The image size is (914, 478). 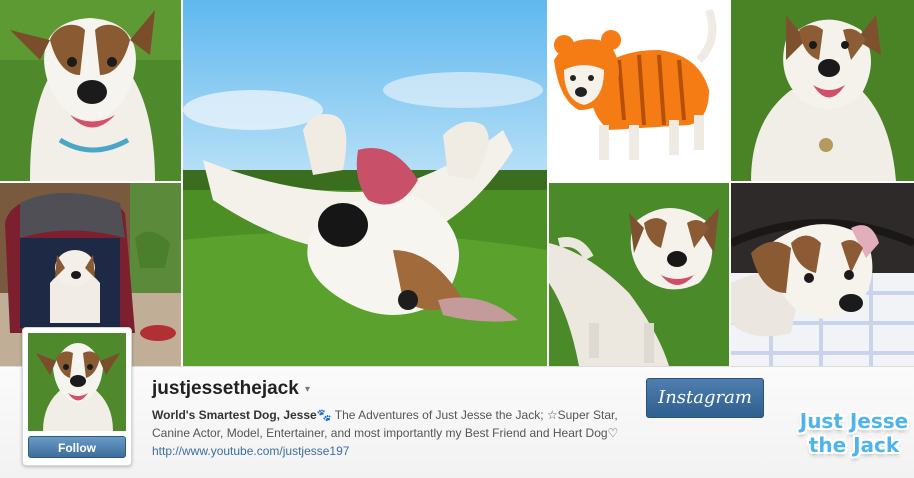 I want to click on profile-avatar-card: Follow, so click(x=77, y=396).